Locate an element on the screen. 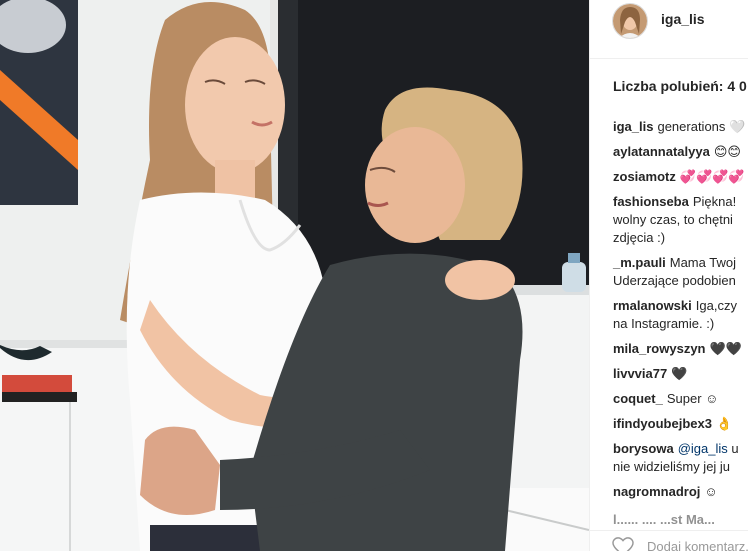 The image size is (748, 551). comment-text: u is located at coordinates (735, 448).